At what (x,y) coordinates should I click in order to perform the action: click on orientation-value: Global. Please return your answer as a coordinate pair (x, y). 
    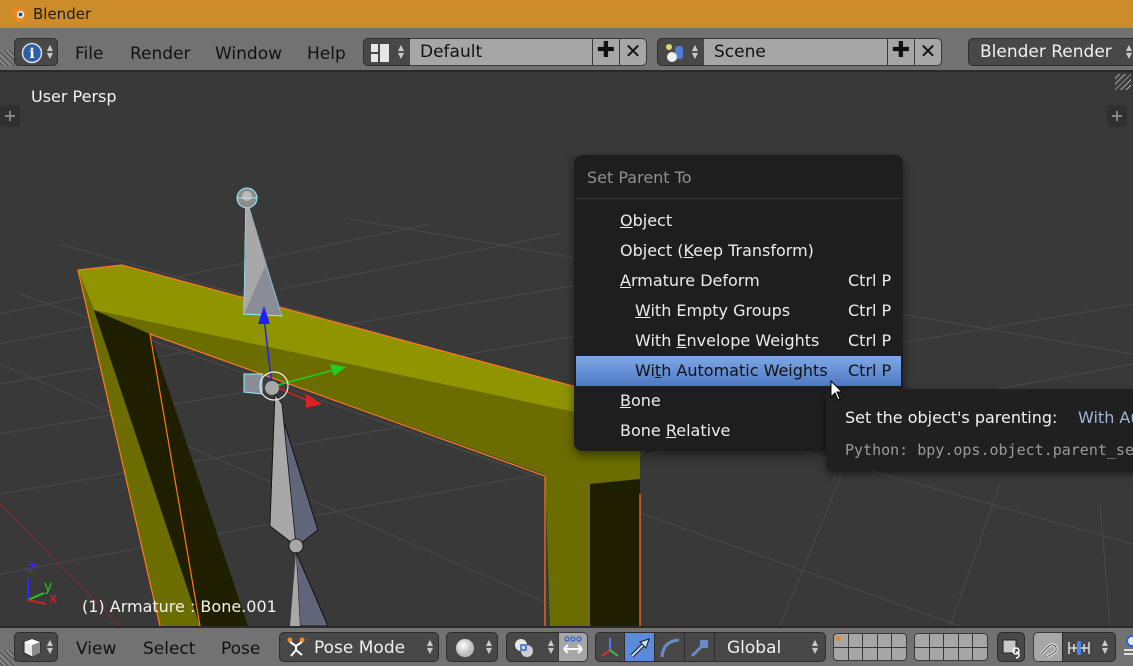
    Looking at the image, I should click on (754, 648).